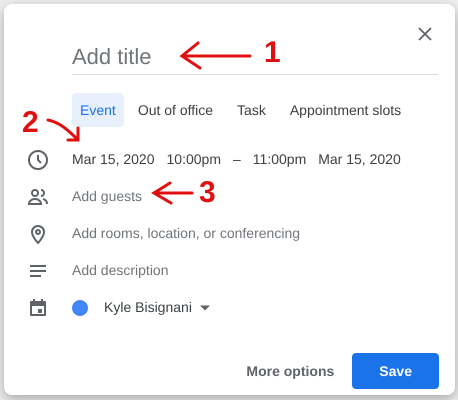 The image size is (458, 400). I want to click on range-dash: –, so click(236, 159).